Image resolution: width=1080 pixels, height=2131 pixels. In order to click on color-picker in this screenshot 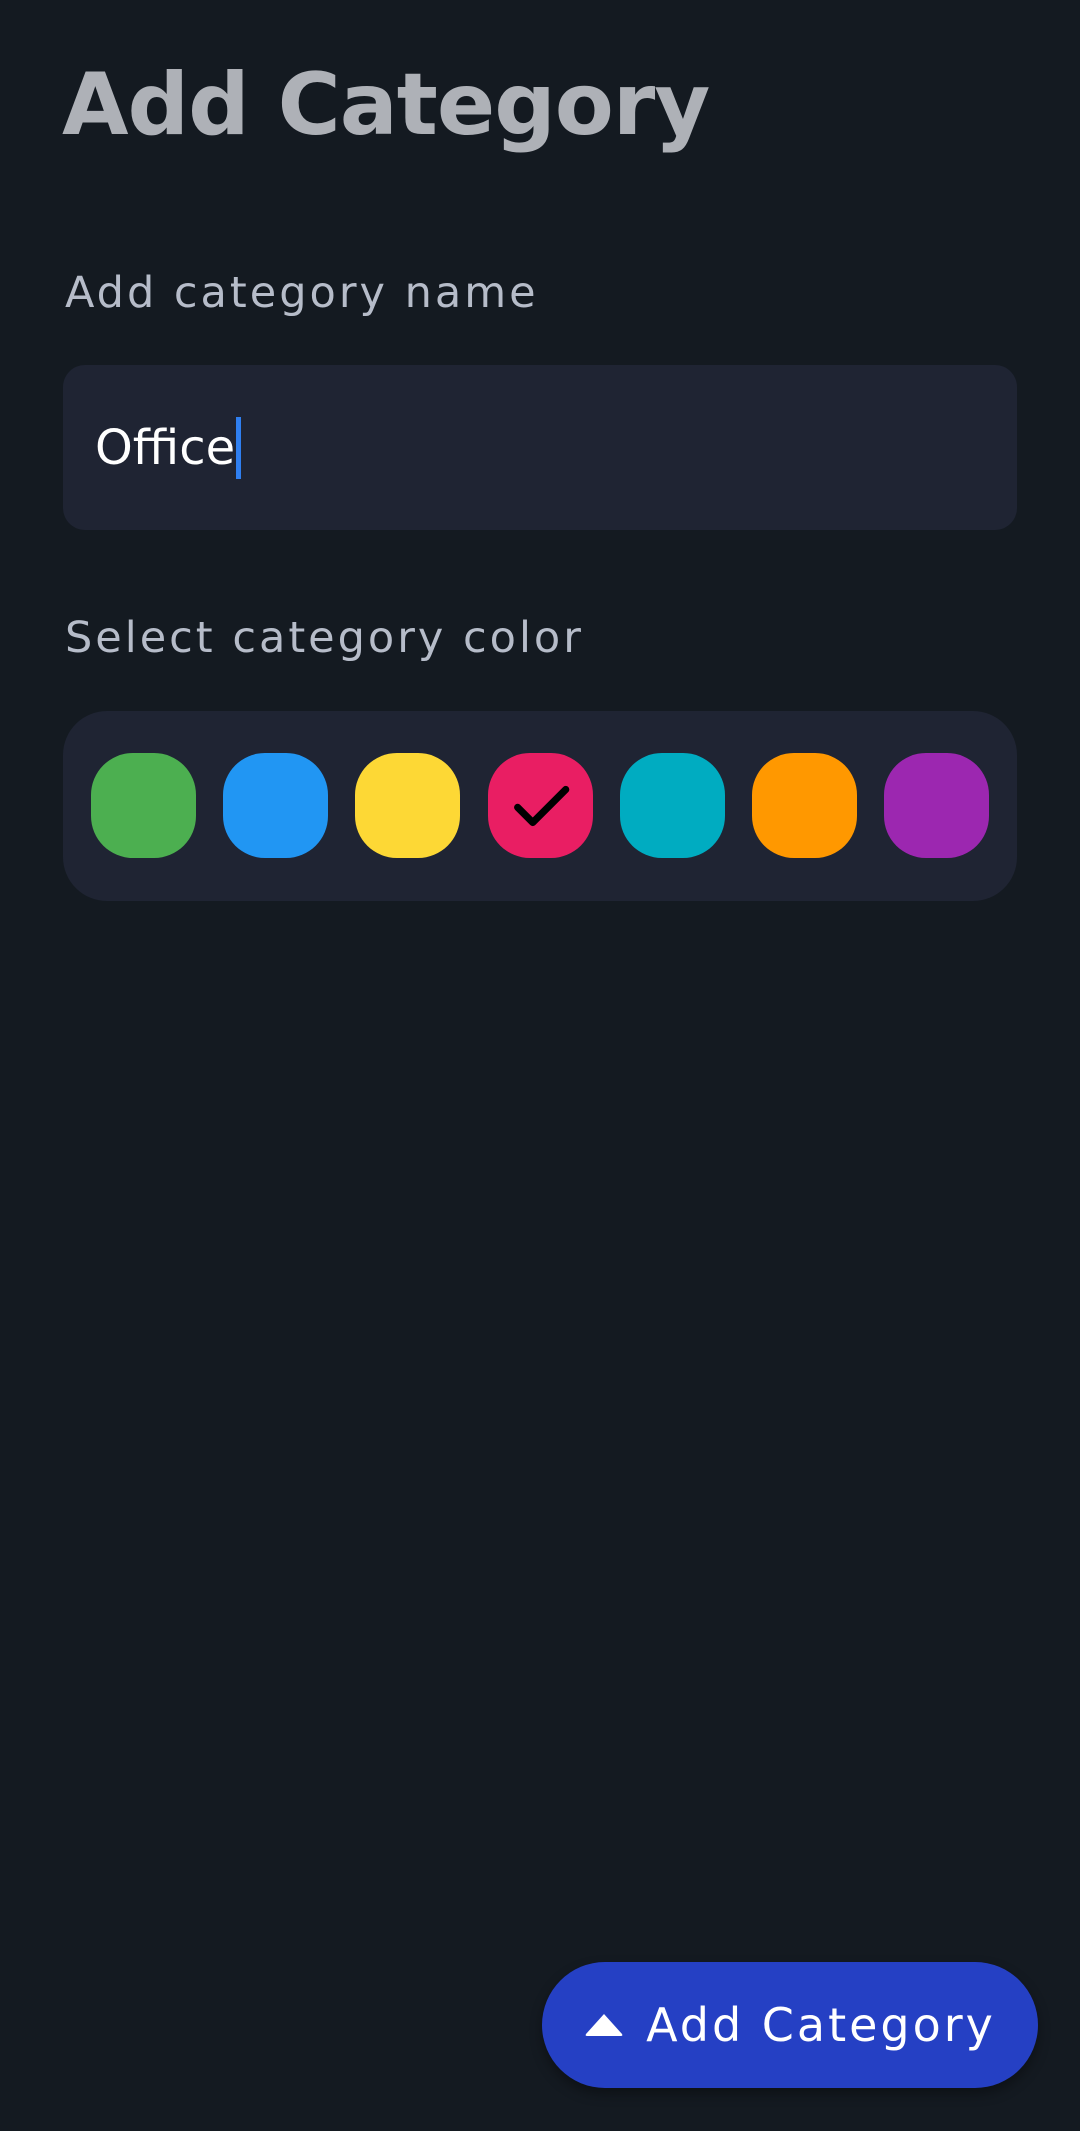, I will do `click(540, 806)`.